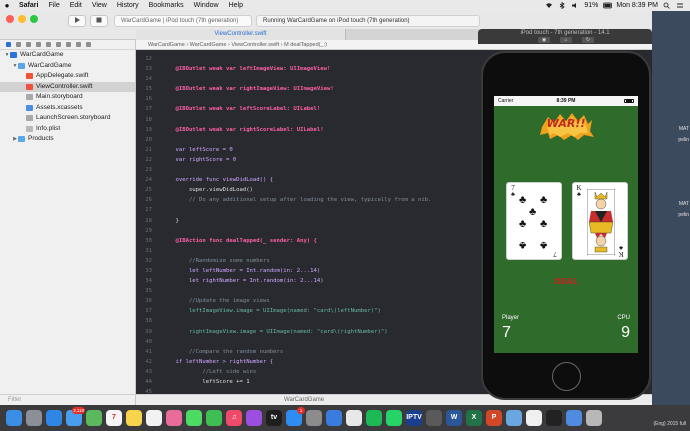 The width and height of the screenshot is (690, 431). I want to click on test-icon, so click(58, 44).